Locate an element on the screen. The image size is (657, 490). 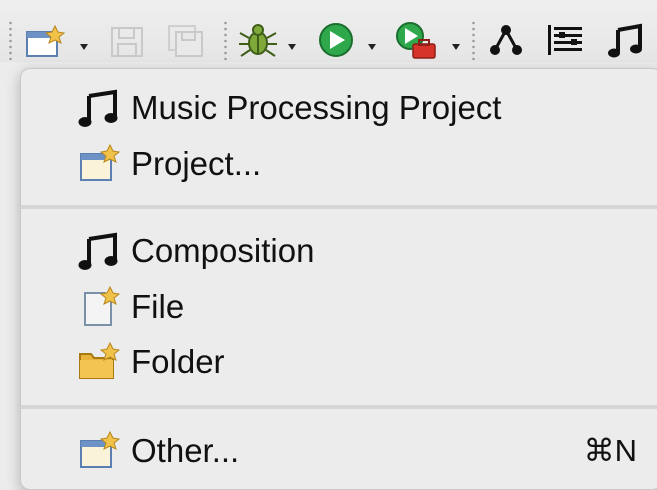
run-button is located at coordinates (349, 40).